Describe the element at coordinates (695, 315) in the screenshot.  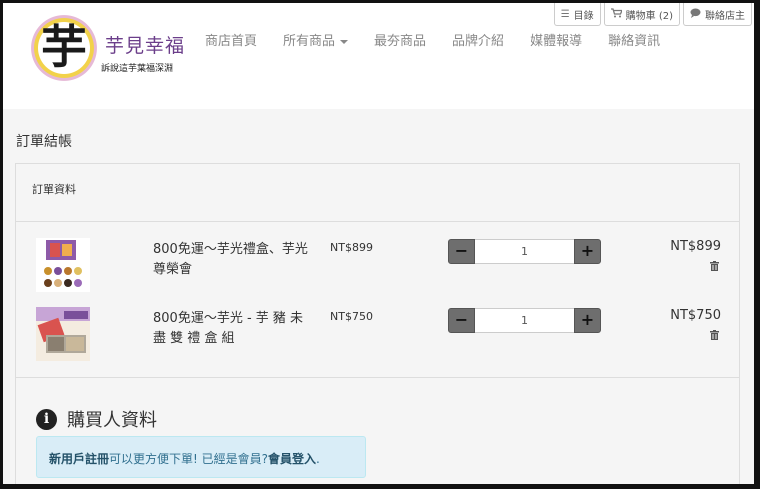
I see `line-total: NT$750` at that location.